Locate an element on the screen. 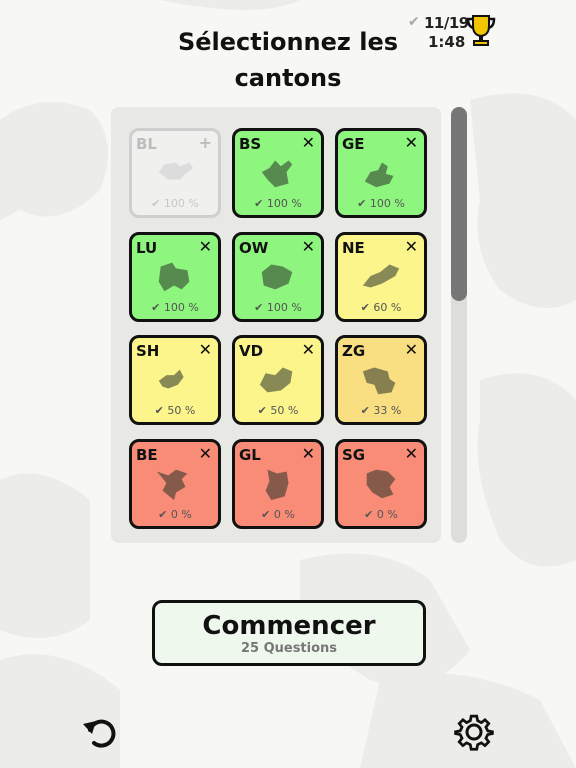 The image size is (576, 768). canton-tile-bl: BL + ✔ 100 % is located at coordinates (175, 173).